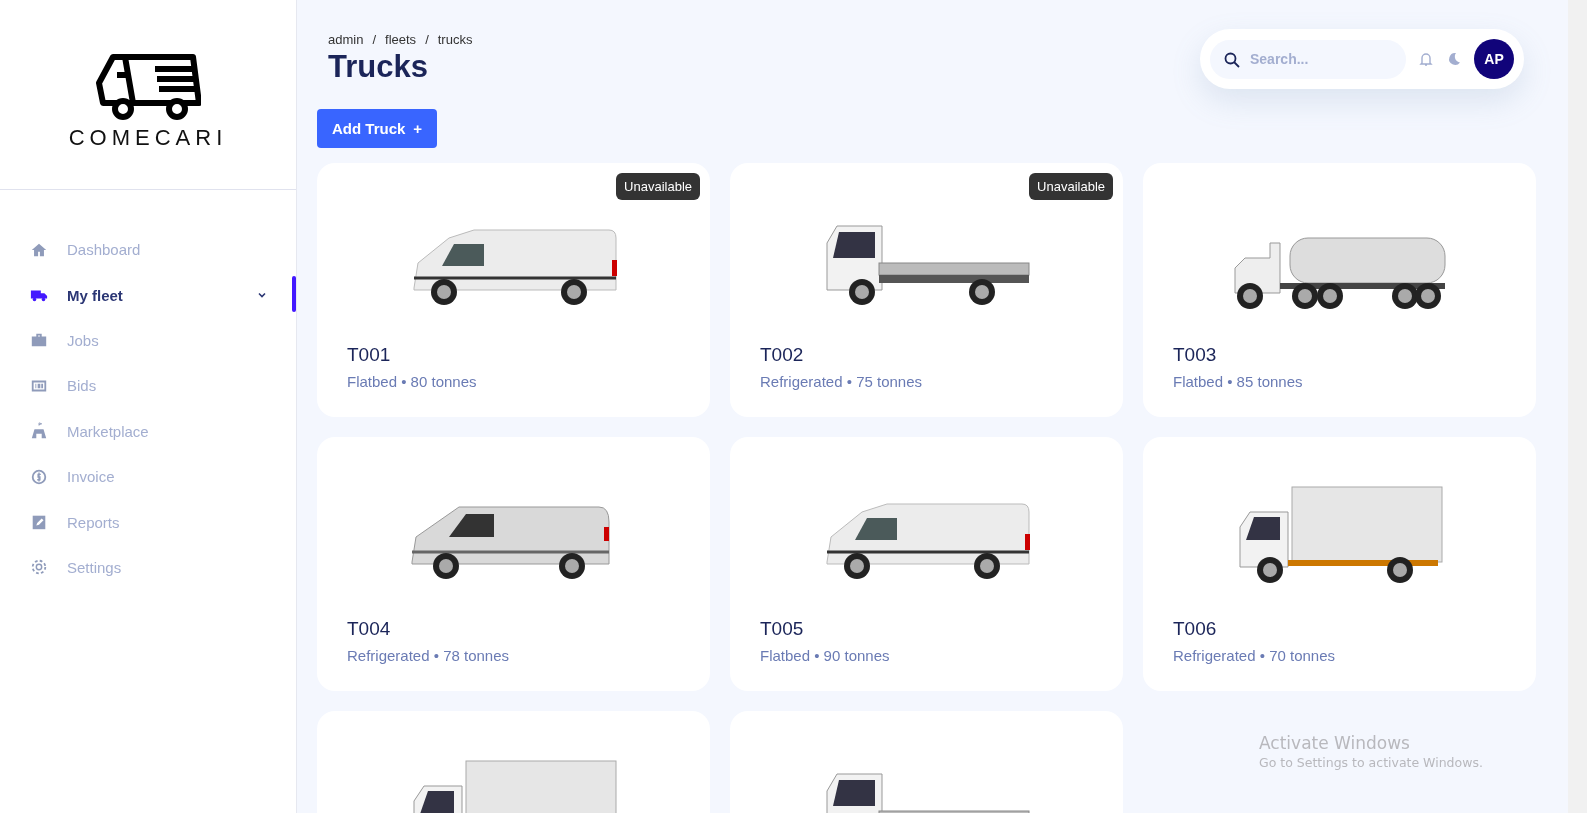 The image size is (1587, 813). I want to click on truck-id: T005, so click(782, 629).